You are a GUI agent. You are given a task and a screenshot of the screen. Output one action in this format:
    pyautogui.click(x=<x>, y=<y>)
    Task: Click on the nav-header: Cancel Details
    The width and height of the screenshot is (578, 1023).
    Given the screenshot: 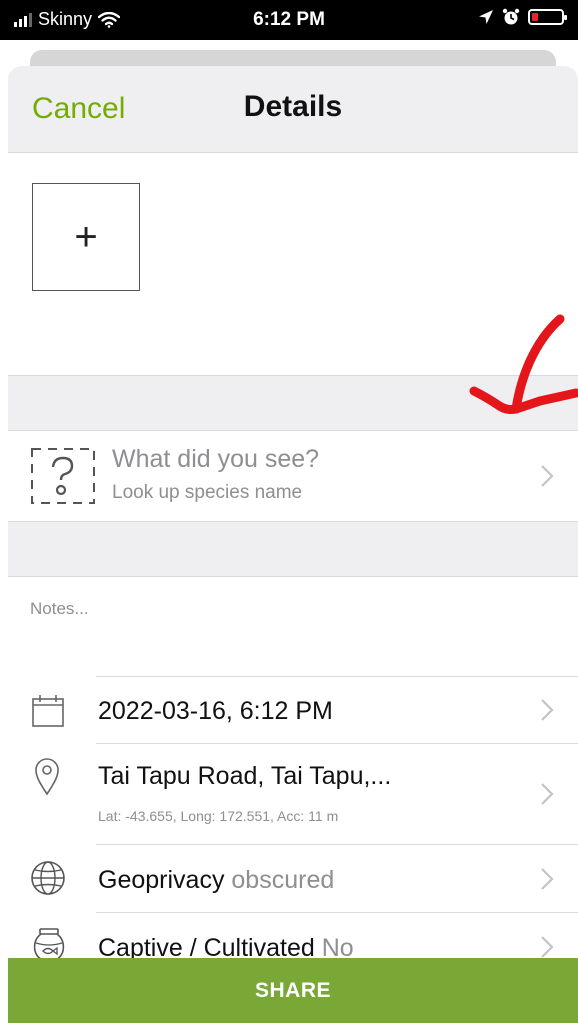 What is the action you would take?
    pyautogui.click(x=293, y=109)
    